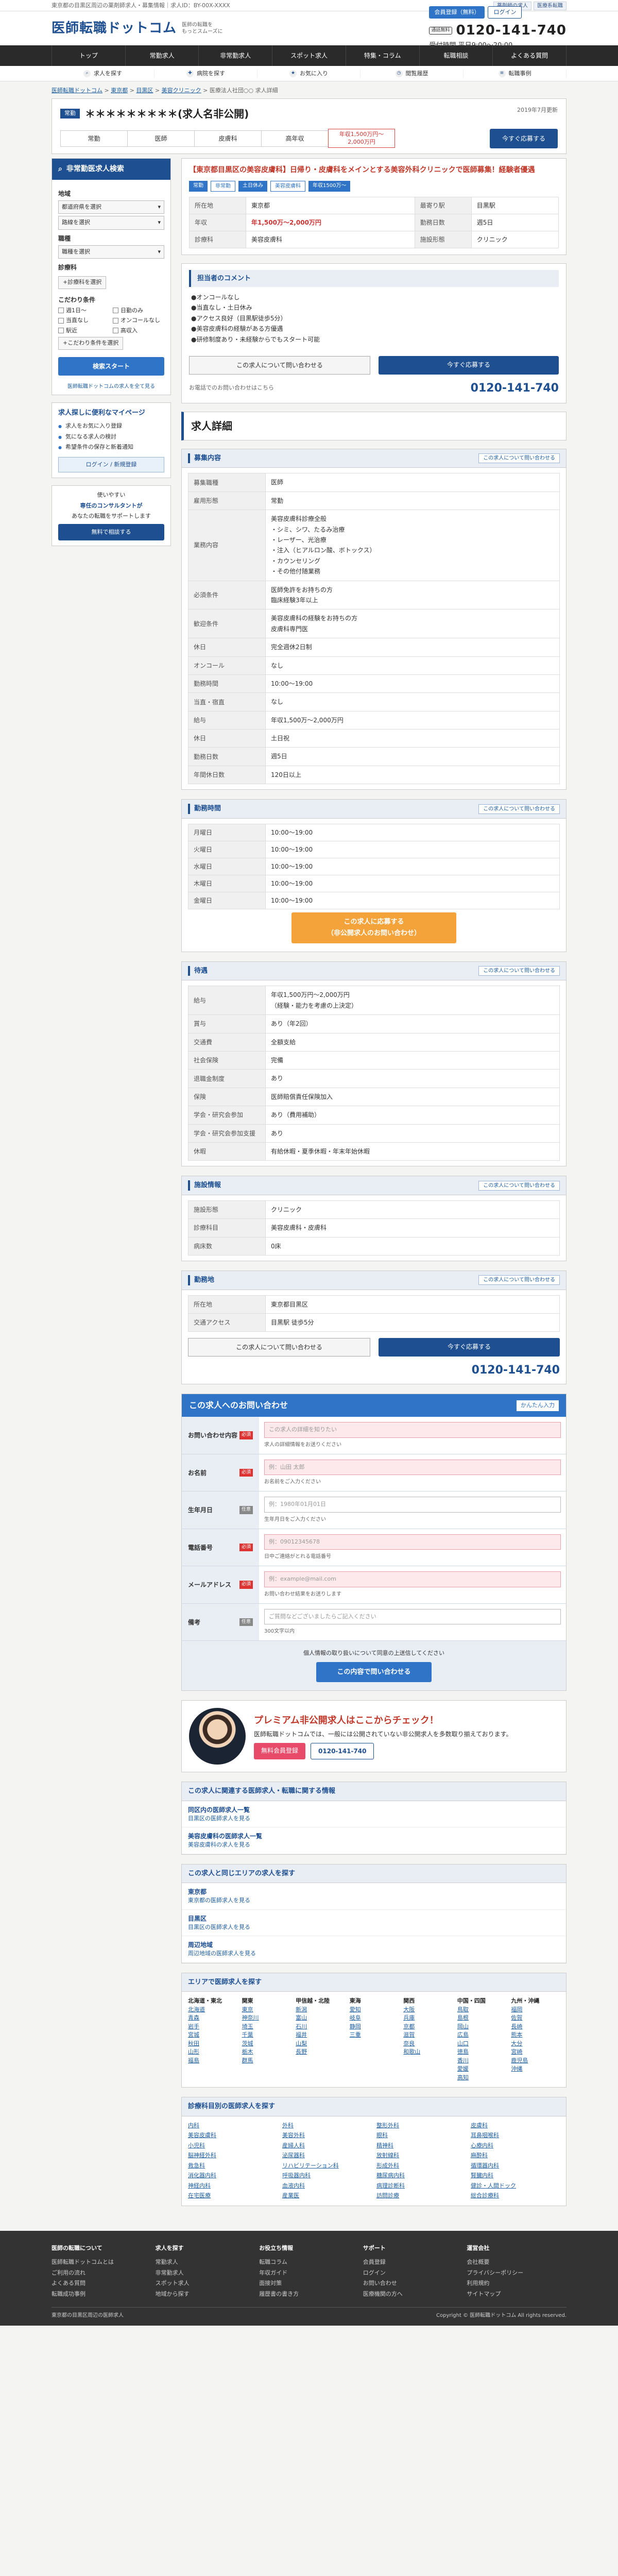  What do you see at coordinates (232, 2146) in the screenshot?
I see `specialty-link: 小児科` at bounding box center [232, 2146].